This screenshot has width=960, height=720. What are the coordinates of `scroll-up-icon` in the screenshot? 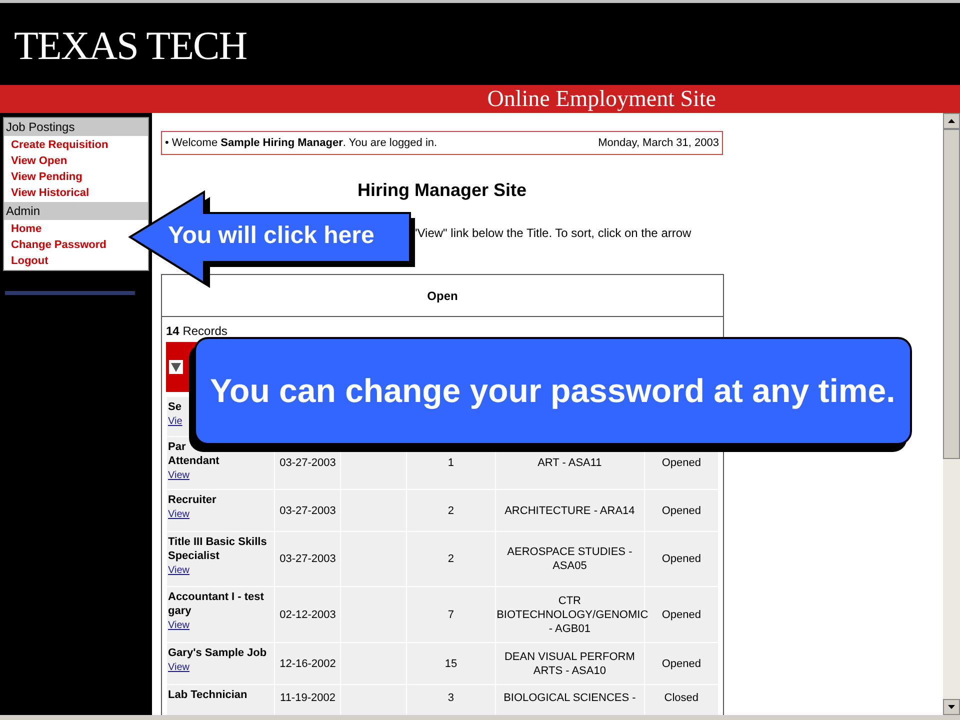 It's located at (951, 121).